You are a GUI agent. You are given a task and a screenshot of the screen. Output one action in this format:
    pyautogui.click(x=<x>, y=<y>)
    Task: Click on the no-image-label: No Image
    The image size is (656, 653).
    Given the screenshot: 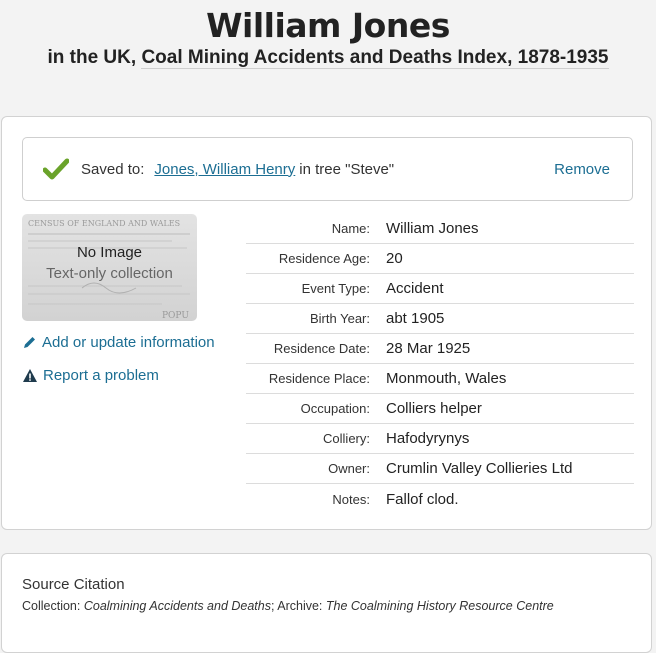 What is the action you would take?
    pyautogui.click(x=109, y=252)
    